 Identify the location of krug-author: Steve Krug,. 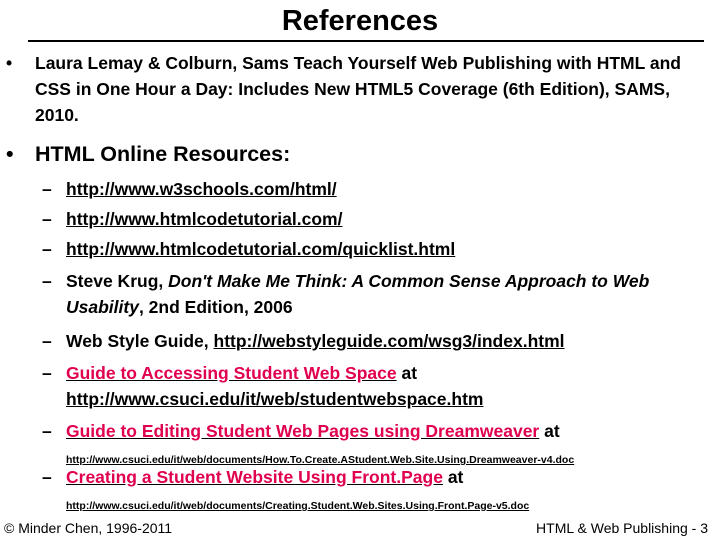
(117, 281).